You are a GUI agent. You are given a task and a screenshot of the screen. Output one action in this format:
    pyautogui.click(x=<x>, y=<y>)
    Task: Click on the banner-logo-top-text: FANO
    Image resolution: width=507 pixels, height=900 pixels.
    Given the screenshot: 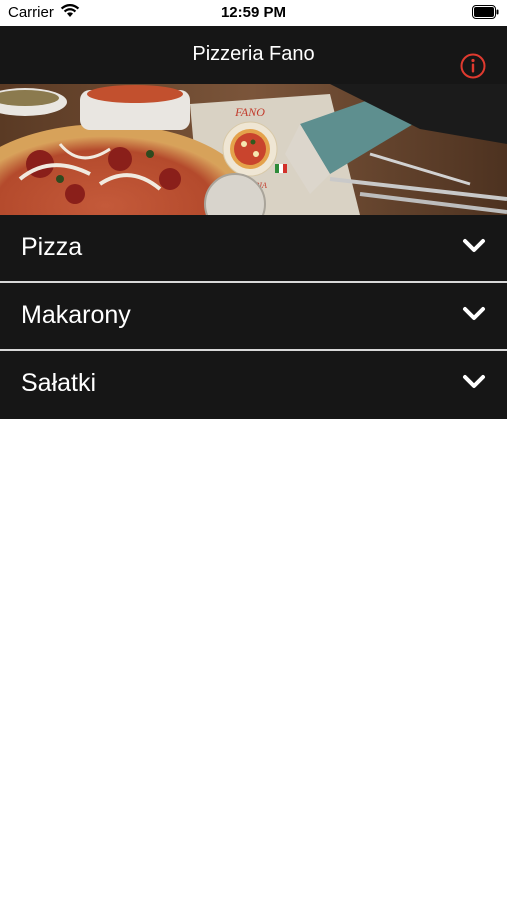 What is the action you would take?
    pyautogui.click(x=249, y=112)
    